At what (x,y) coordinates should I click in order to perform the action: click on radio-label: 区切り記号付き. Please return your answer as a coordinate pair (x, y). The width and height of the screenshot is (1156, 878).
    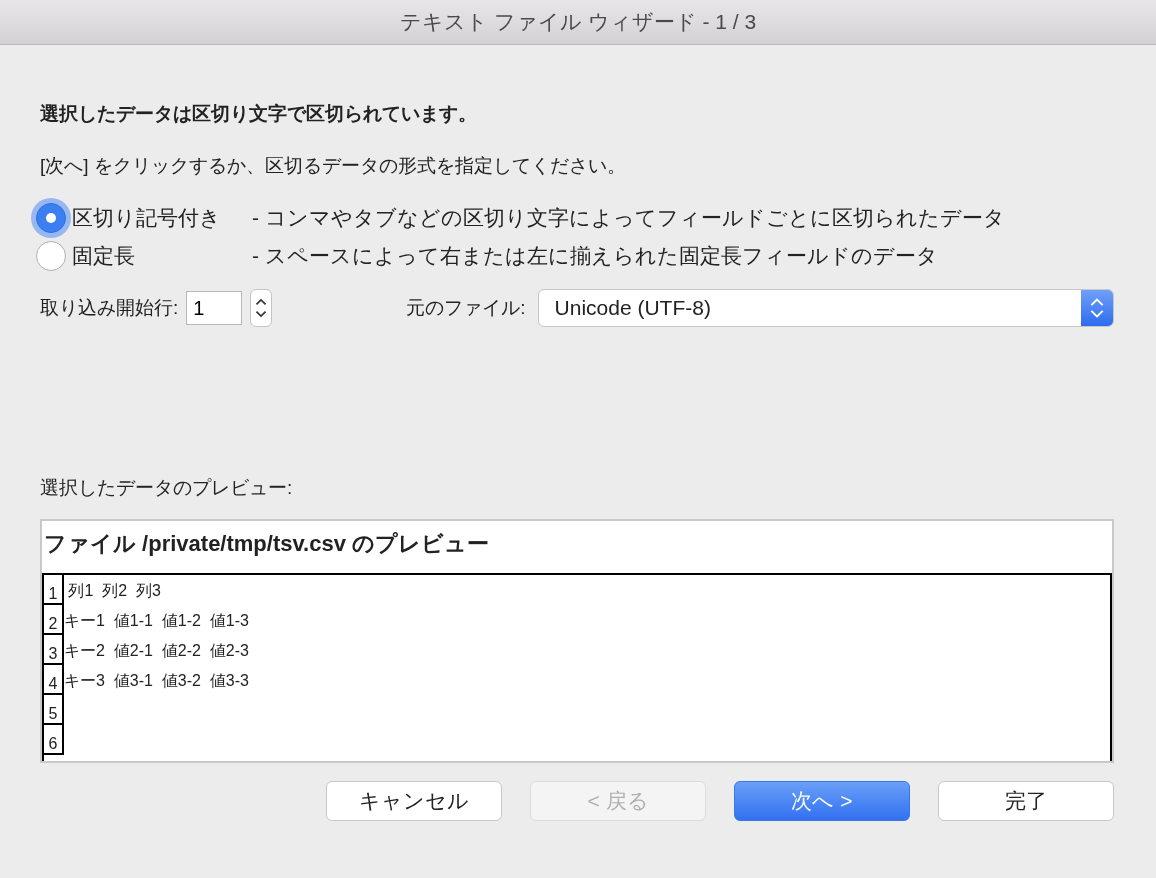
    Looking at the image, I should click on (147, 218).